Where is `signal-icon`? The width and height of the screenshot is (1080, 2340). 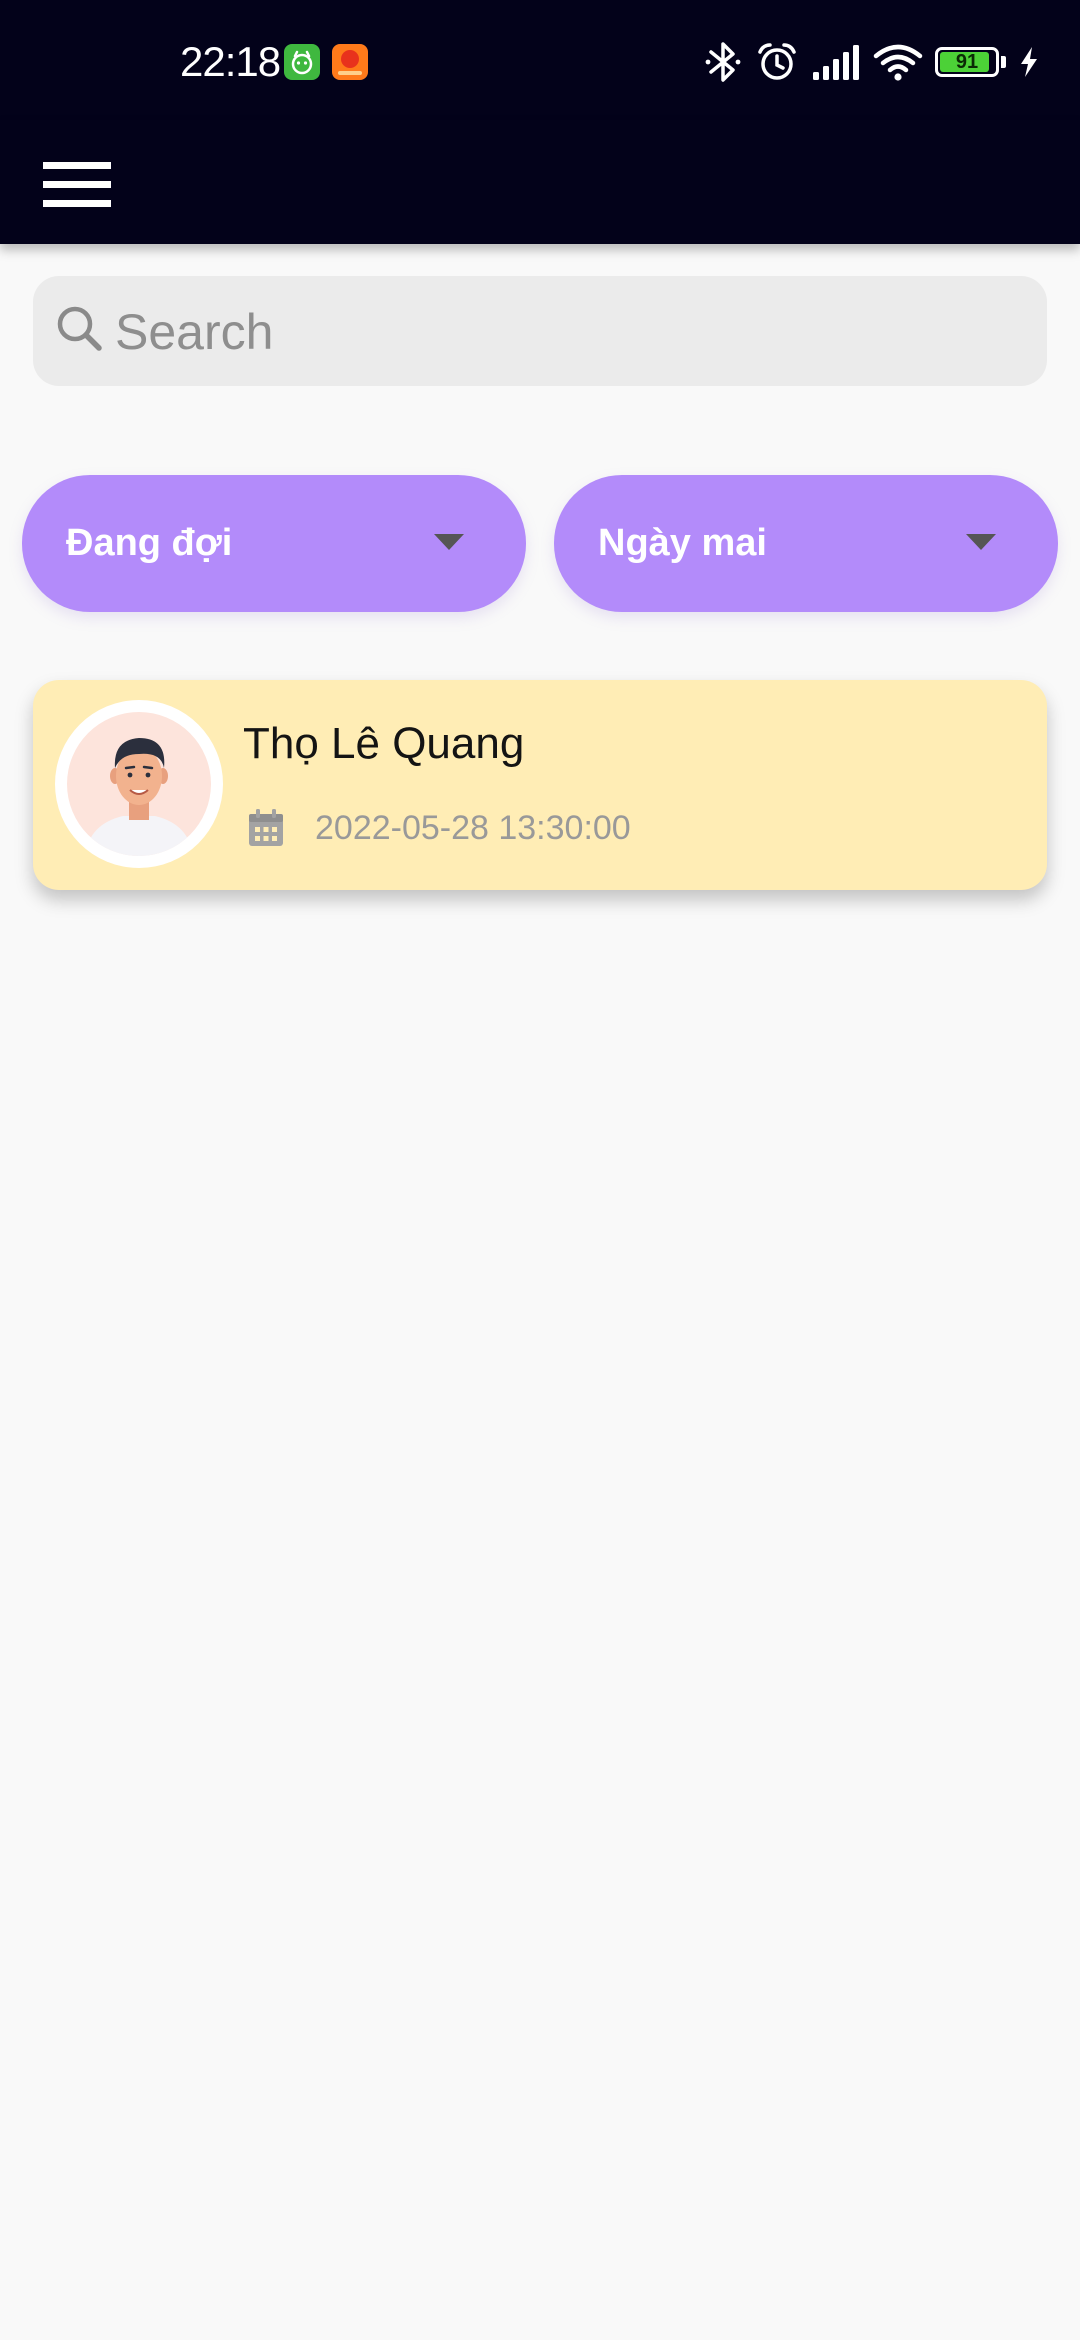 signal-icon is located at coordinates (836, 62).